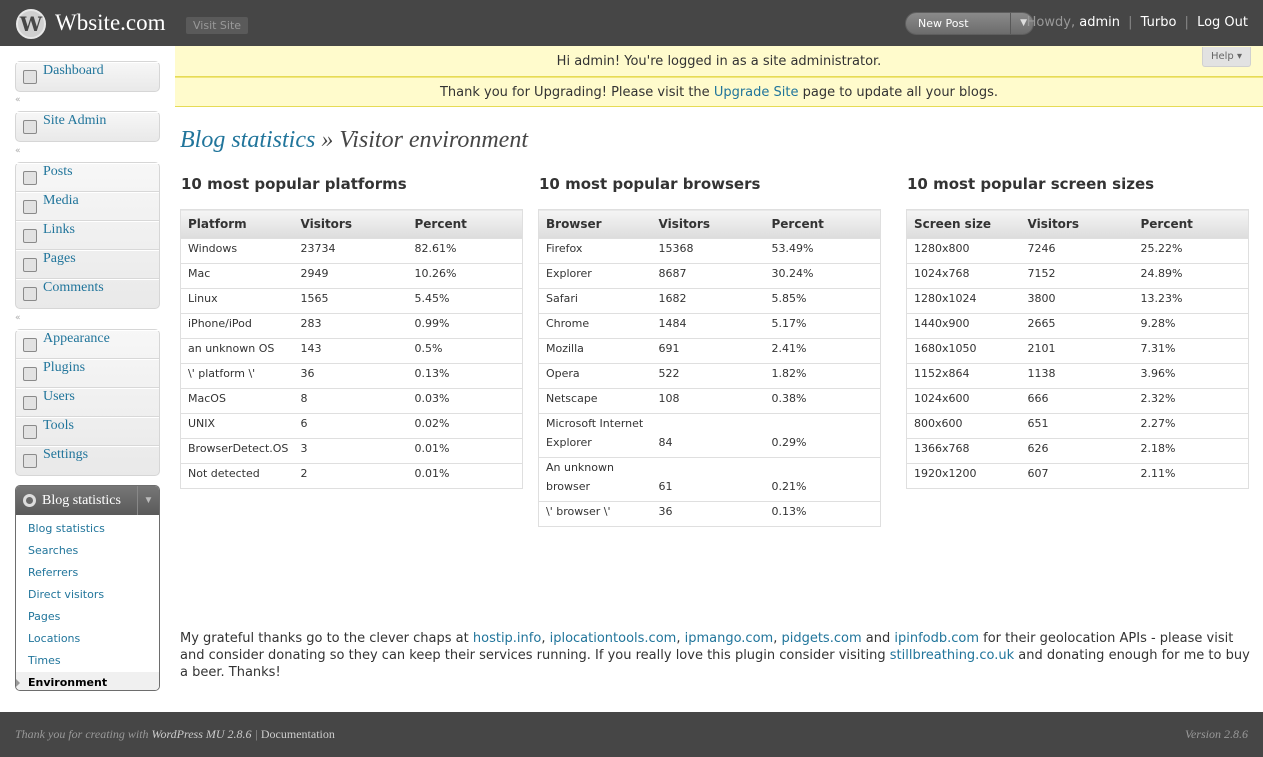 This screenshot has height=757, width=1263. I want to click on table-cell: BrowserDetect.OS, so click(237, 451).